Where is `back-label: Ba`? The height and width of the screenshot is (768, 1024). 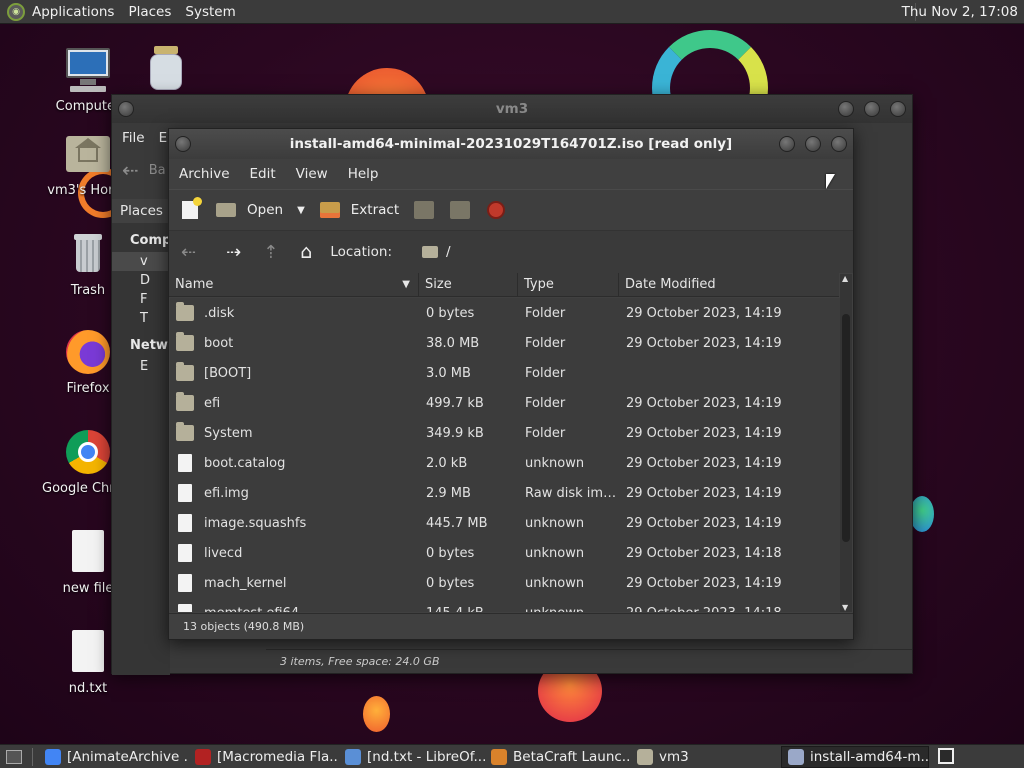 back-label: Ba is located at coordinates (157, 170).